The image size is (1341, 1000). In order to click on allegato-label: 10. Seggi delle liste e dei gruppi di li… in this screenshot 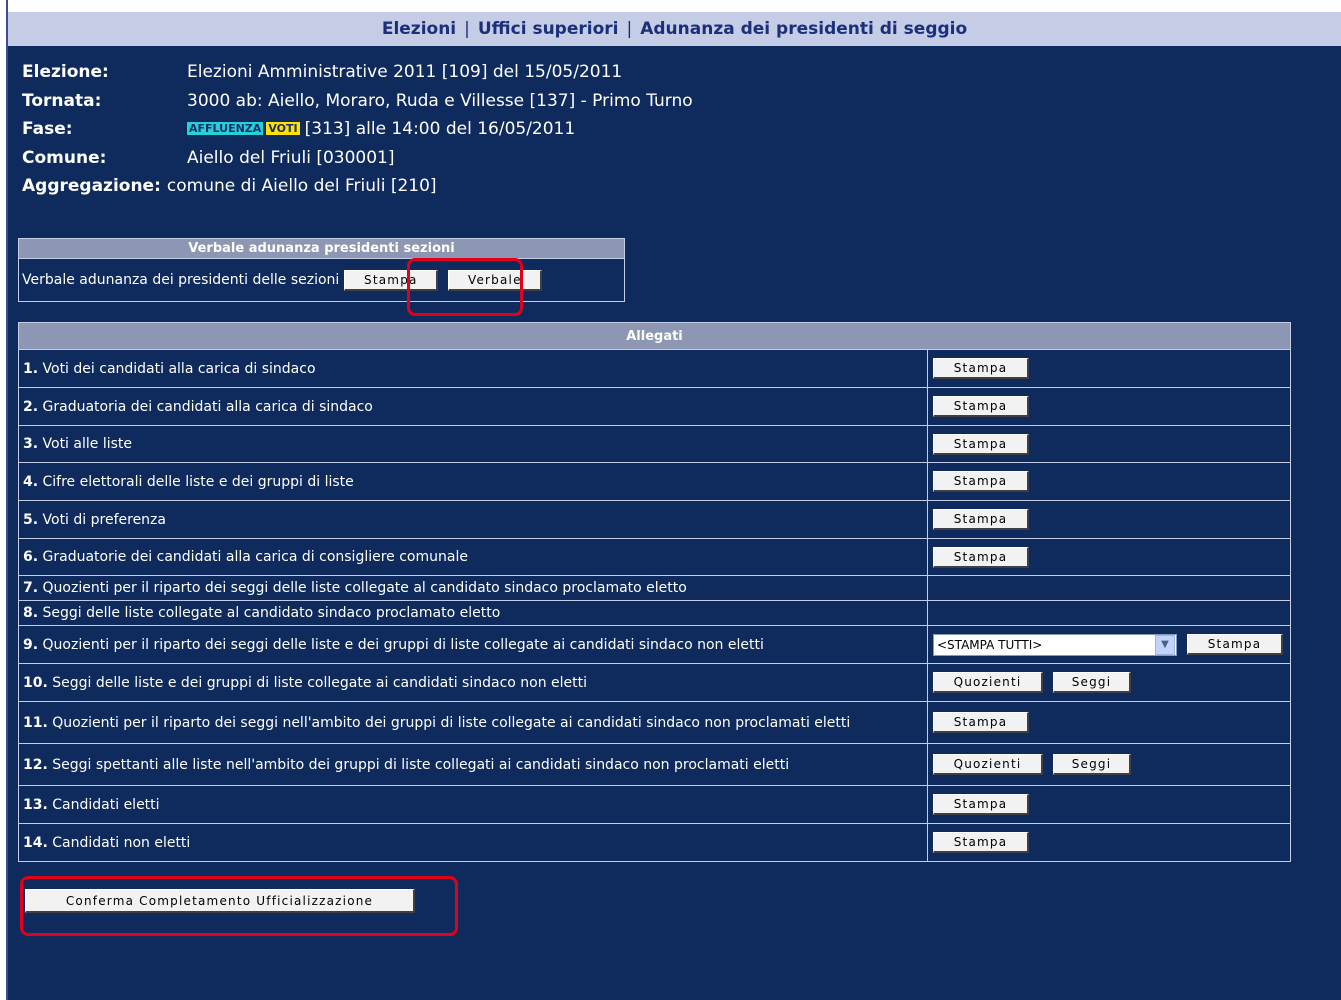, I will do `click(473, 682)`.